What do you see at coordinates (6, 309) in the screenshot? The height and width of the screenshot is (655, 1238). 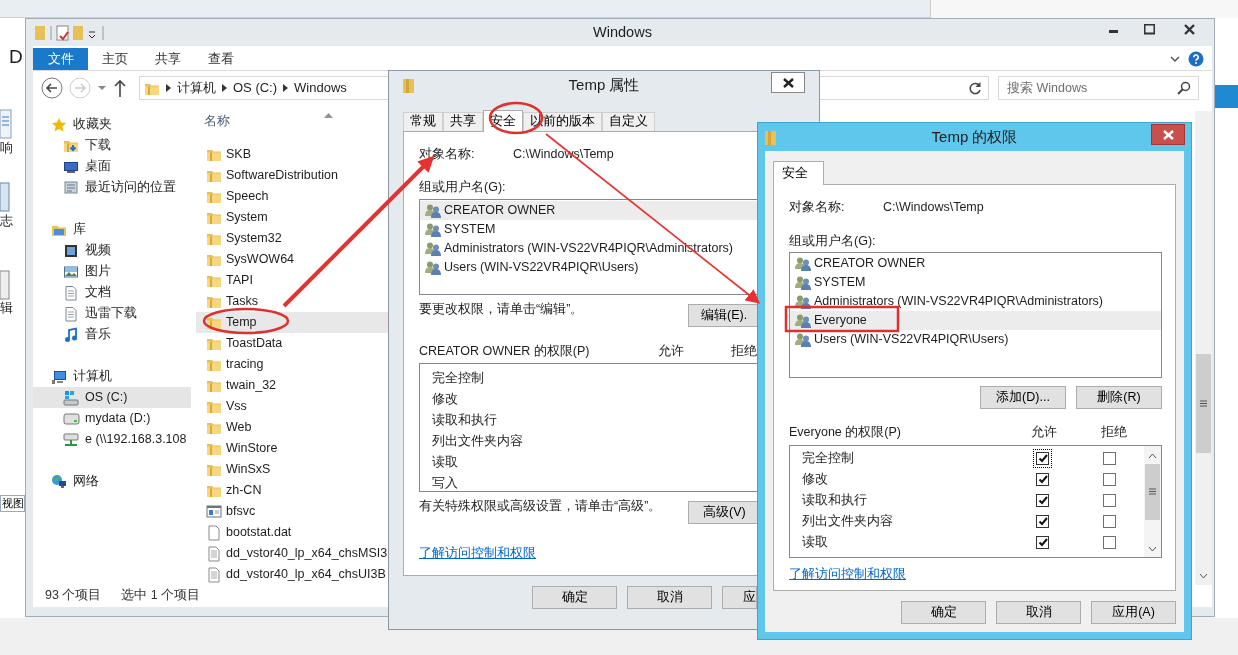 I see `icon-label: 辑` at bounding box center [6, 309].